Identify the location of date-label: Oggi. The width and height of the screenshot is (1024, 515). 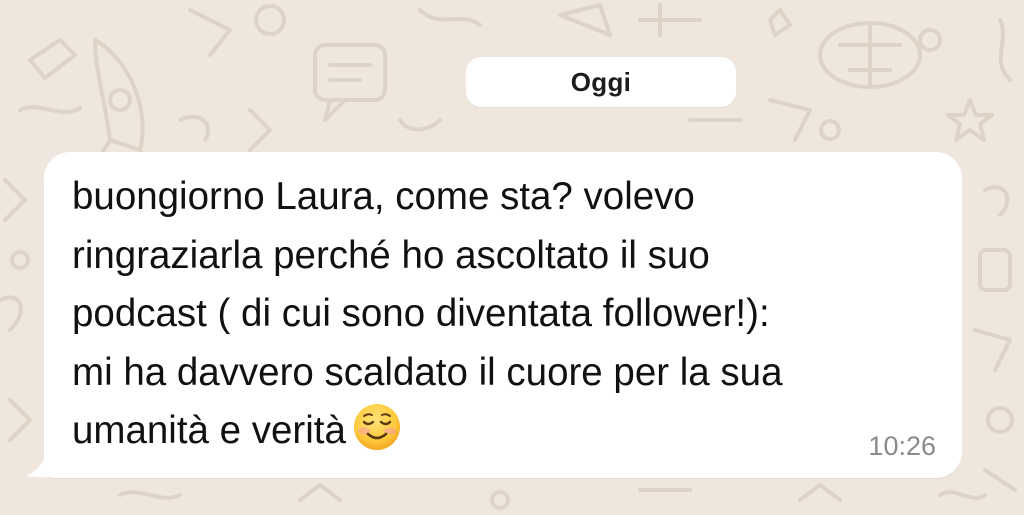
(601, 81).